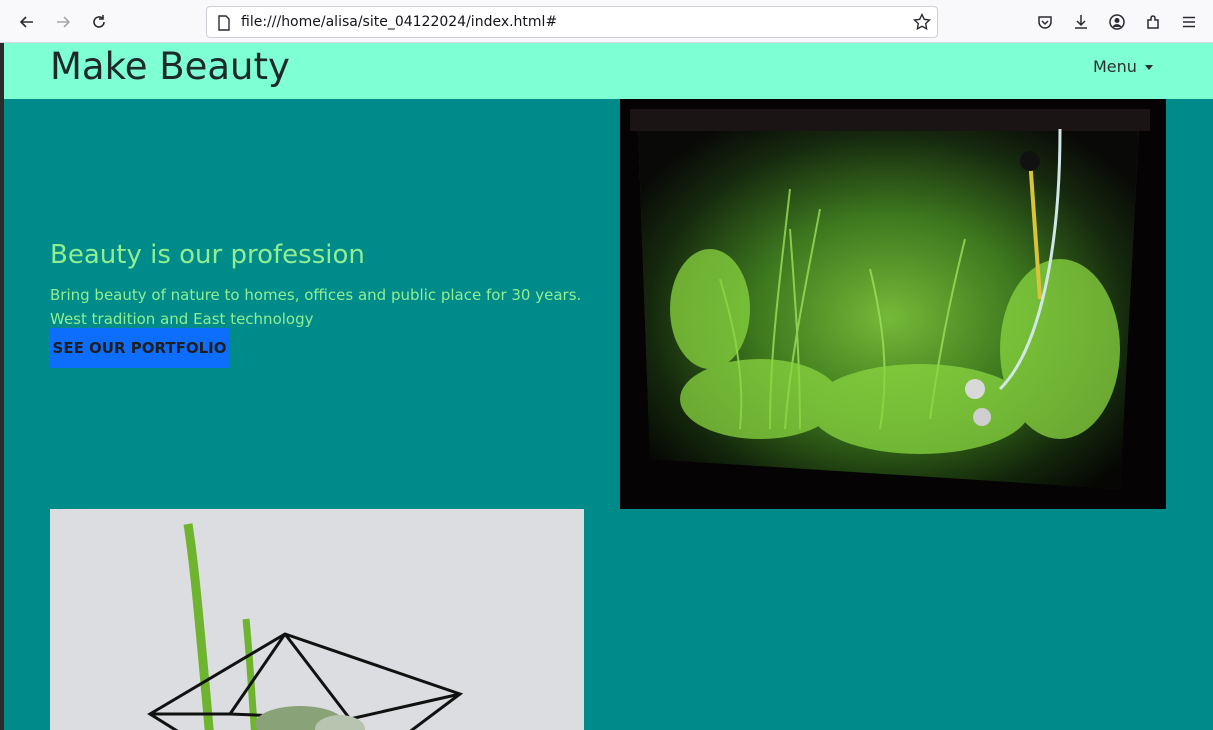 The height and width of the screenshot is (730, 1213). What do you see at coordinates (170, 66) in the screenshot?
I see `site-brand: Make Beauty` at bounding box center [170, 66].